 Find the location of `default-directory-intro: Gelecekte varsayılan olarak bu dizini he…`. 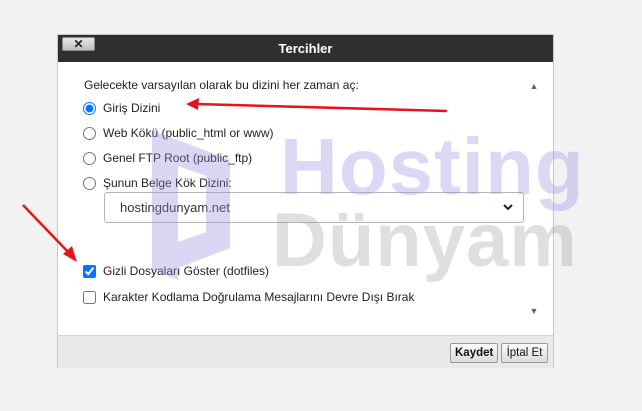

default-directory-intro: Gelecekte varsayılan olarak bu dizini he… is located at coordinates (221, 85).